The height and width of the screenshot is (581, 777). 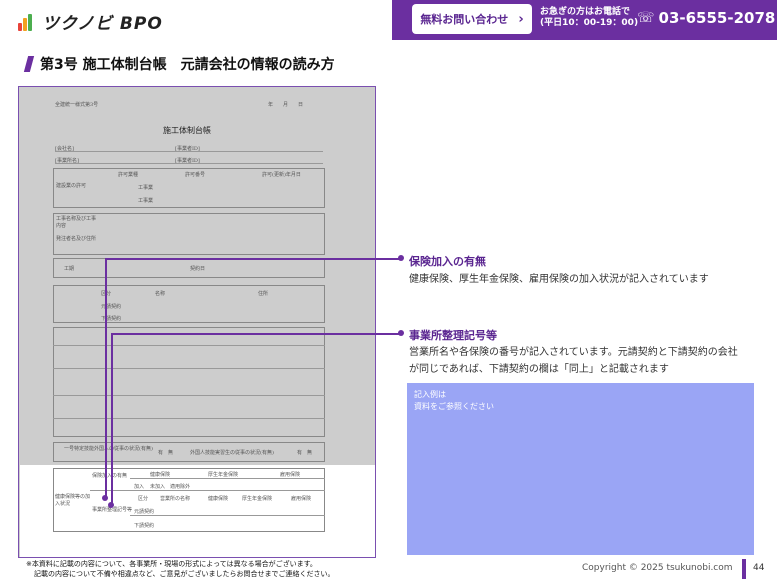 What do you see at coordinates (144, 512) in the screenshot?
I see `form-contract-prime-2: 元請契約` at bounding box center [144, 512].